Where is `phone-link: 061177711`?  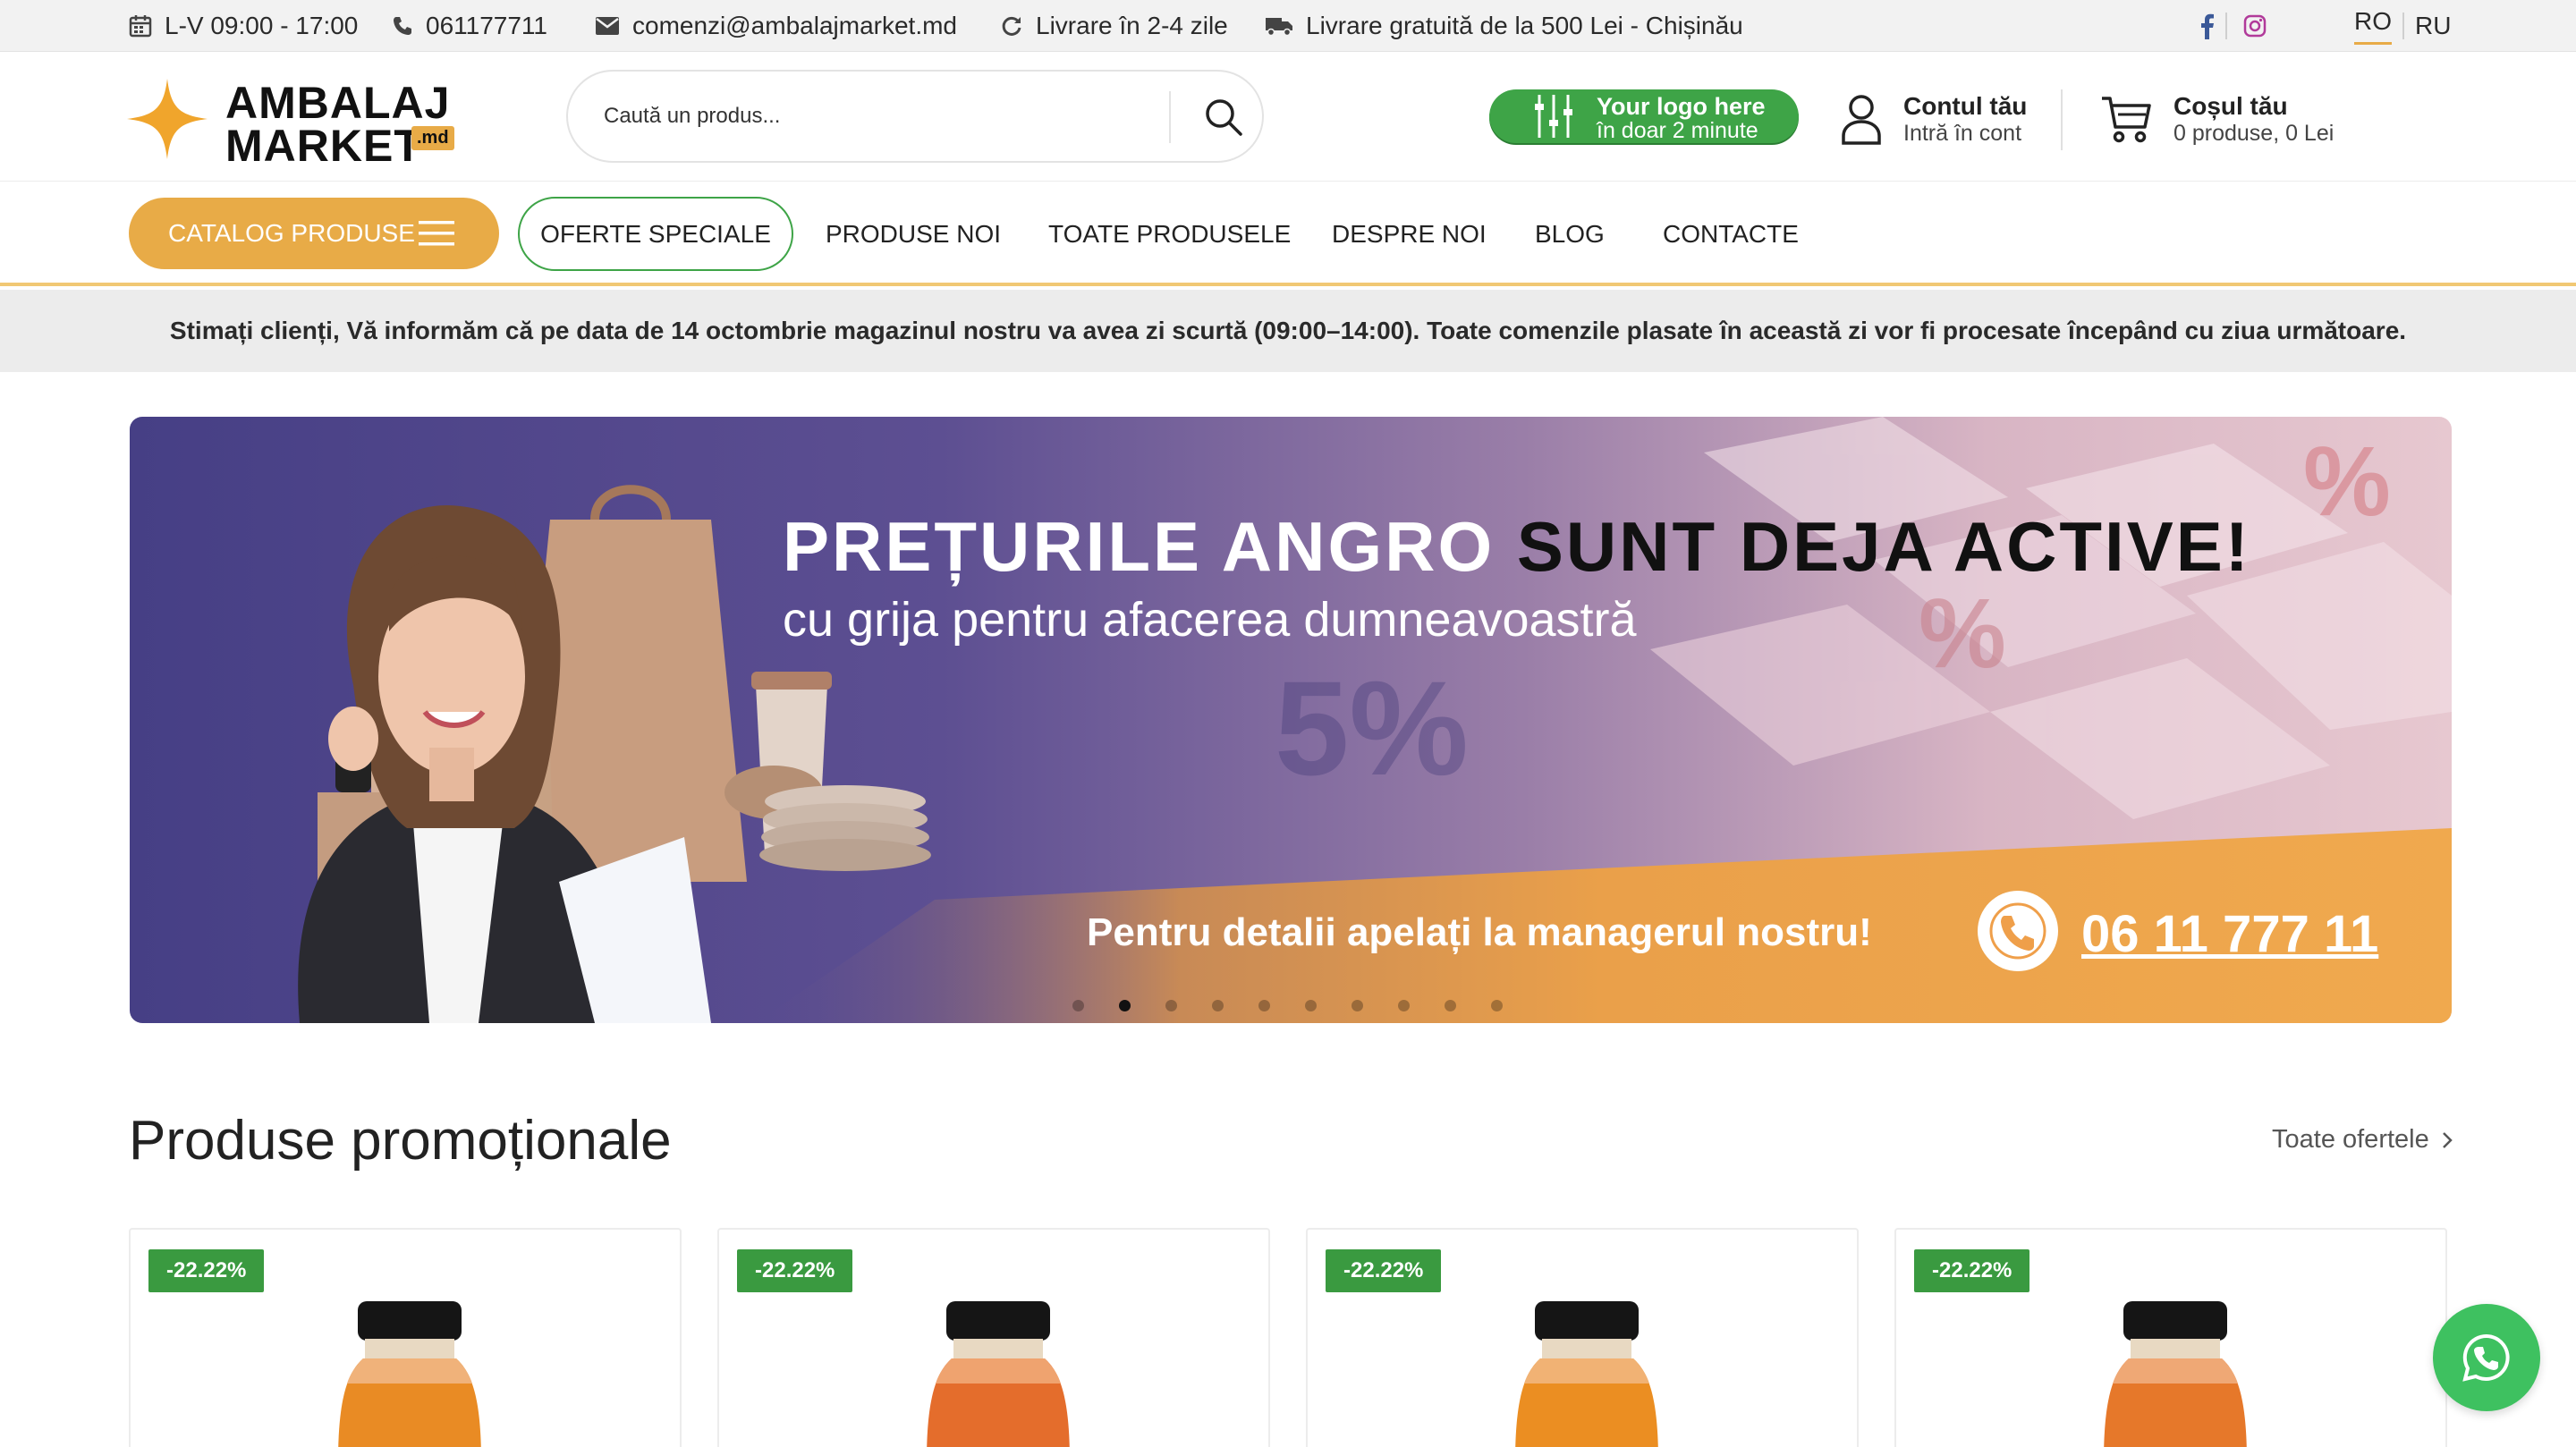 phone-link: 061177711 is located at coordinates (469, 26).